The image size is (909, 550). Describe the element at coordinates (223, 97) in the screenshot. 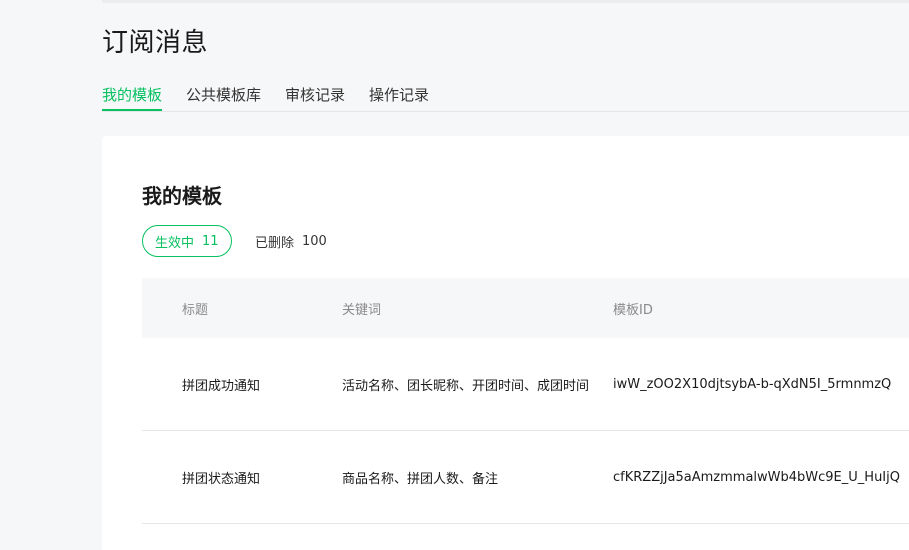

I see `tab-public-template-library: 公共模板库` at that location.